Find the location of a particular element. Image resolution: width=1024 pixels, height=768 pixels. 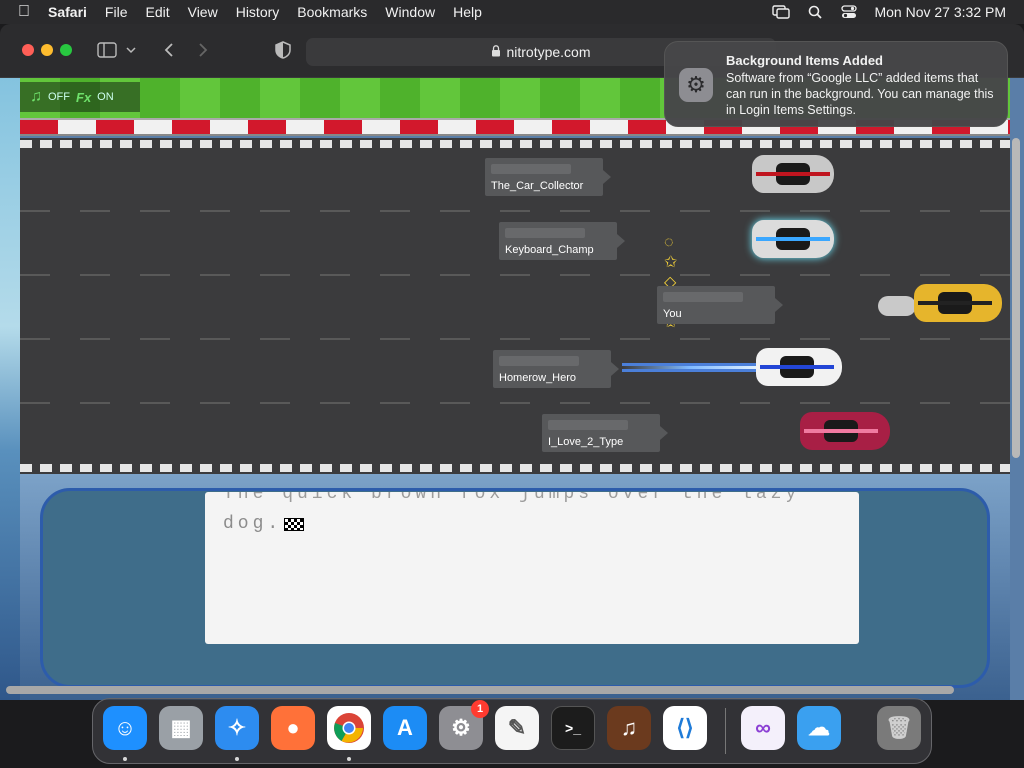

menu-window: Window is located at coordinates (410, 12).